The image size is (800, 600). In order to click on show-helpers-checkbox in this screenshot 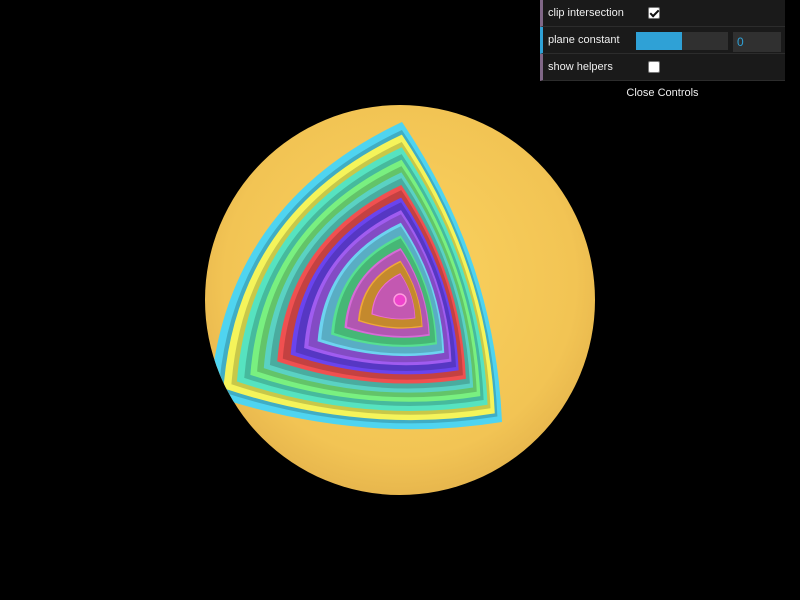, I will do `click(654, 67)`.